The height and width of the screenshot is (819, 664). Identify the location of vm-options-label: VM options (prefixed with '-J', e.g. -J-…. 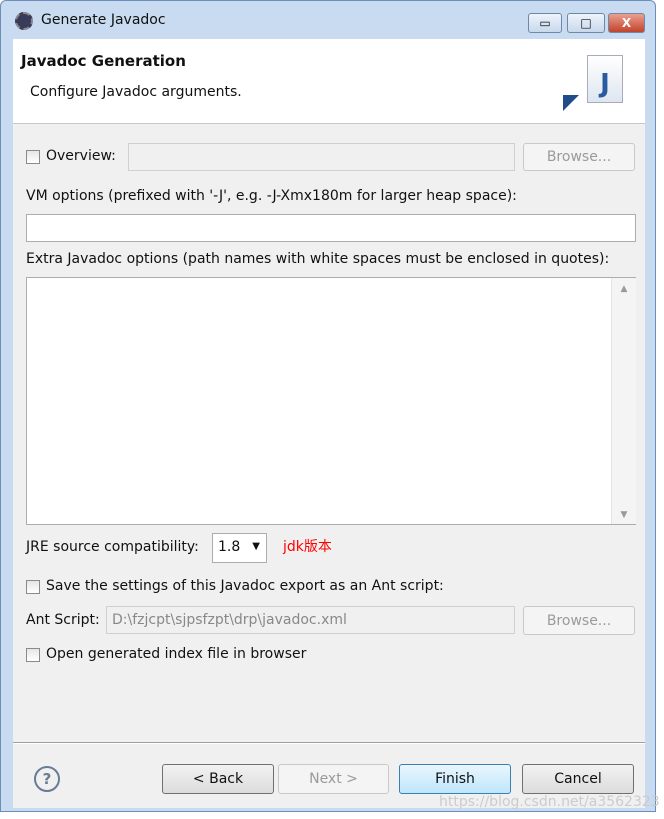
(271, 196).